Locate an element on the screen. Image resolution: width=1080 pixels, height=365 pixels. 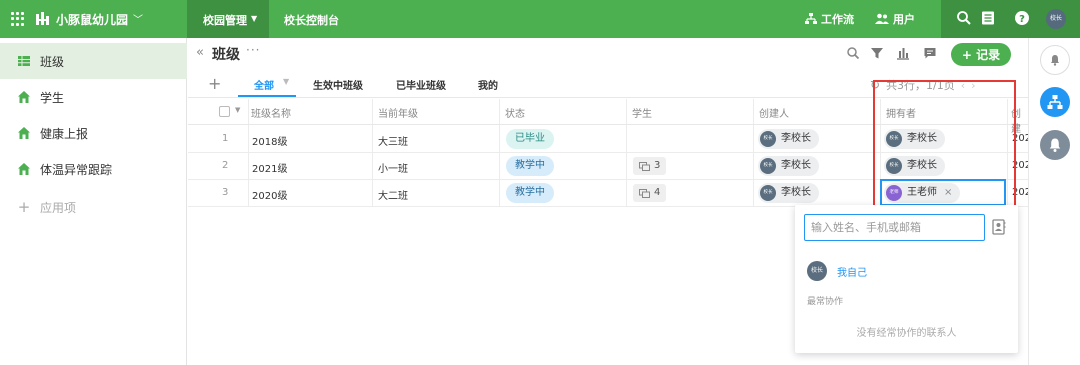
filter-icon is located at coordinates (877, 53).